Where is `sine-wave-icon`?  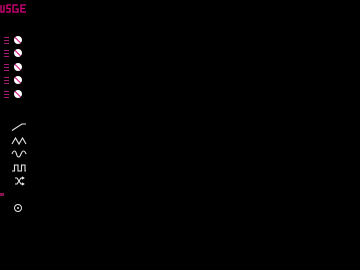
sine-wave-icon is located at coordinates (19, 154).